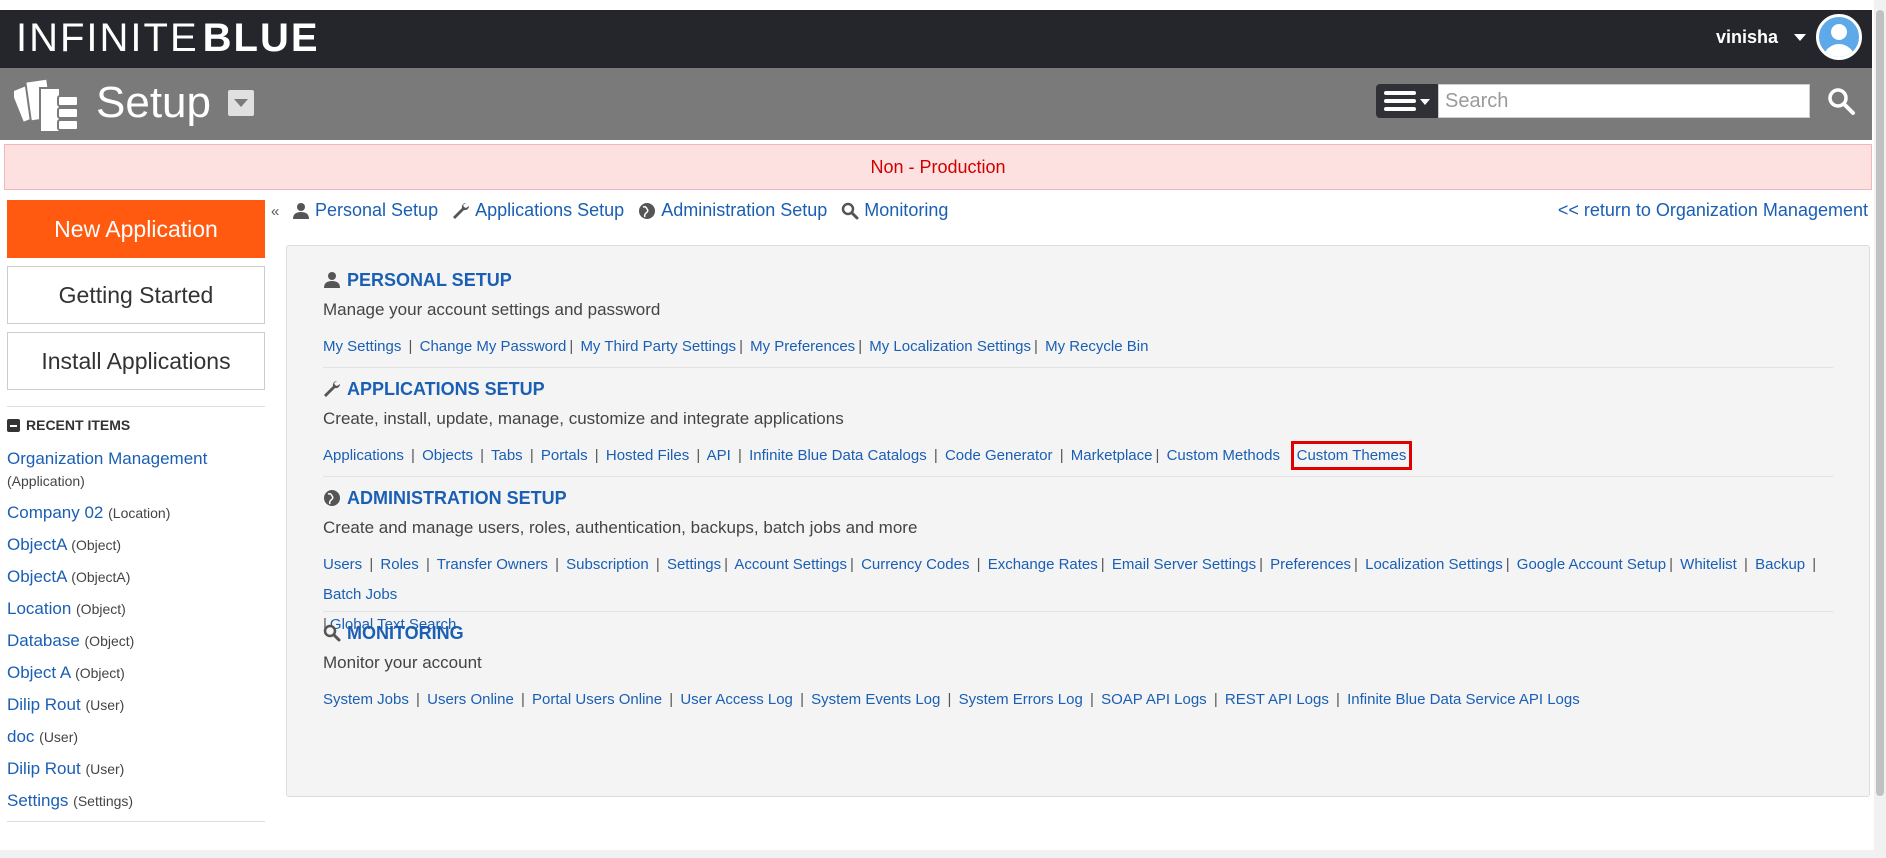 This screenshot has width=1886, height=858. What do you see at coordinates (241, 103) in the screenshot?
I see `setup-dropdown-button` at bounding box center [241, 103].